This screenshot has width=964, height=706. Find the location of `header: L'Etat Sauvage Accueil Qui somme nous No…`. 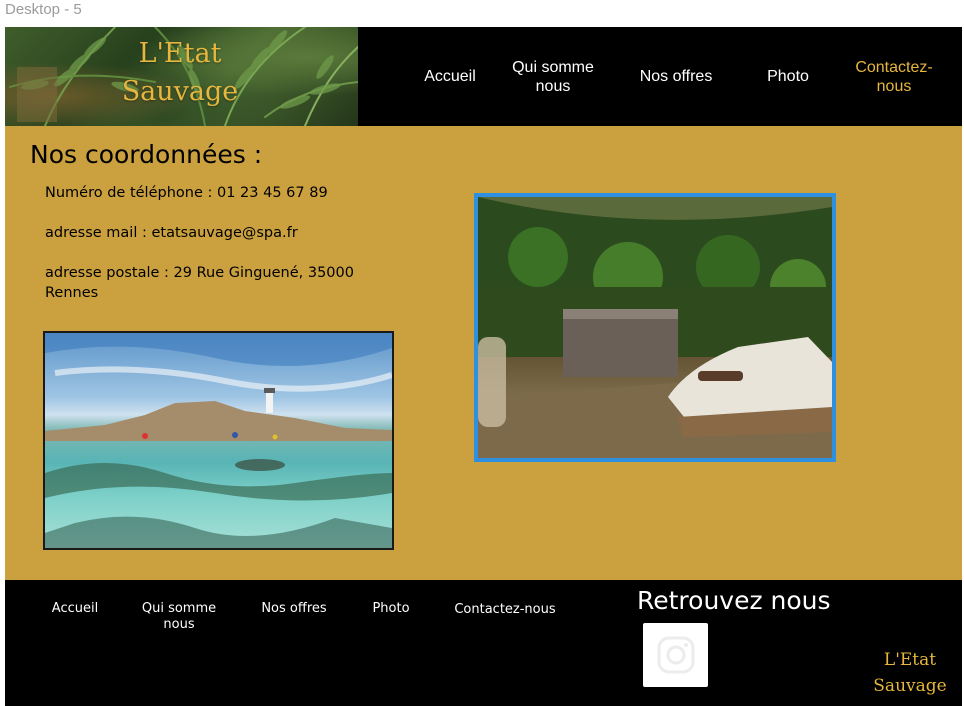

header: L'Etat Sauvage Accueil Qui somme nous No… is located at coordinates (483, 76).